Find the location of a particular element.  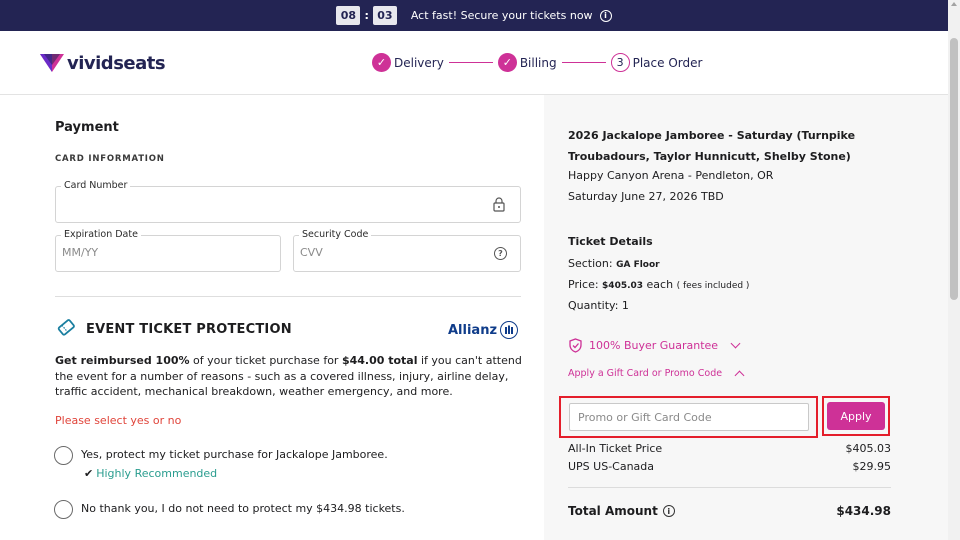

security-code-field: Security Code ? is located at coordinates (407, 250).